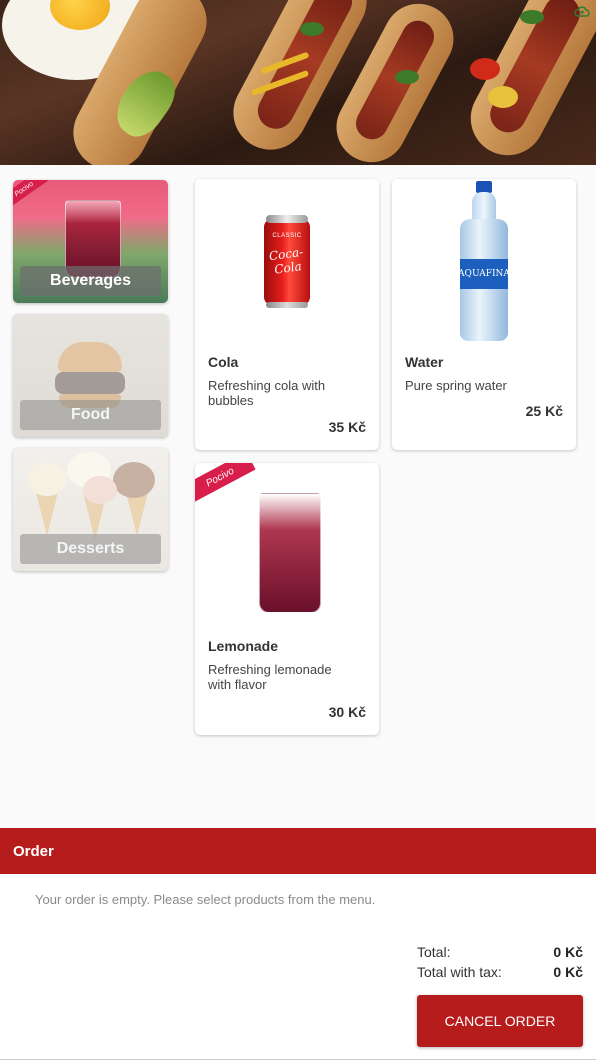  I want to click on product-description: Refreshing cola with bubbles, so click(267, 393).